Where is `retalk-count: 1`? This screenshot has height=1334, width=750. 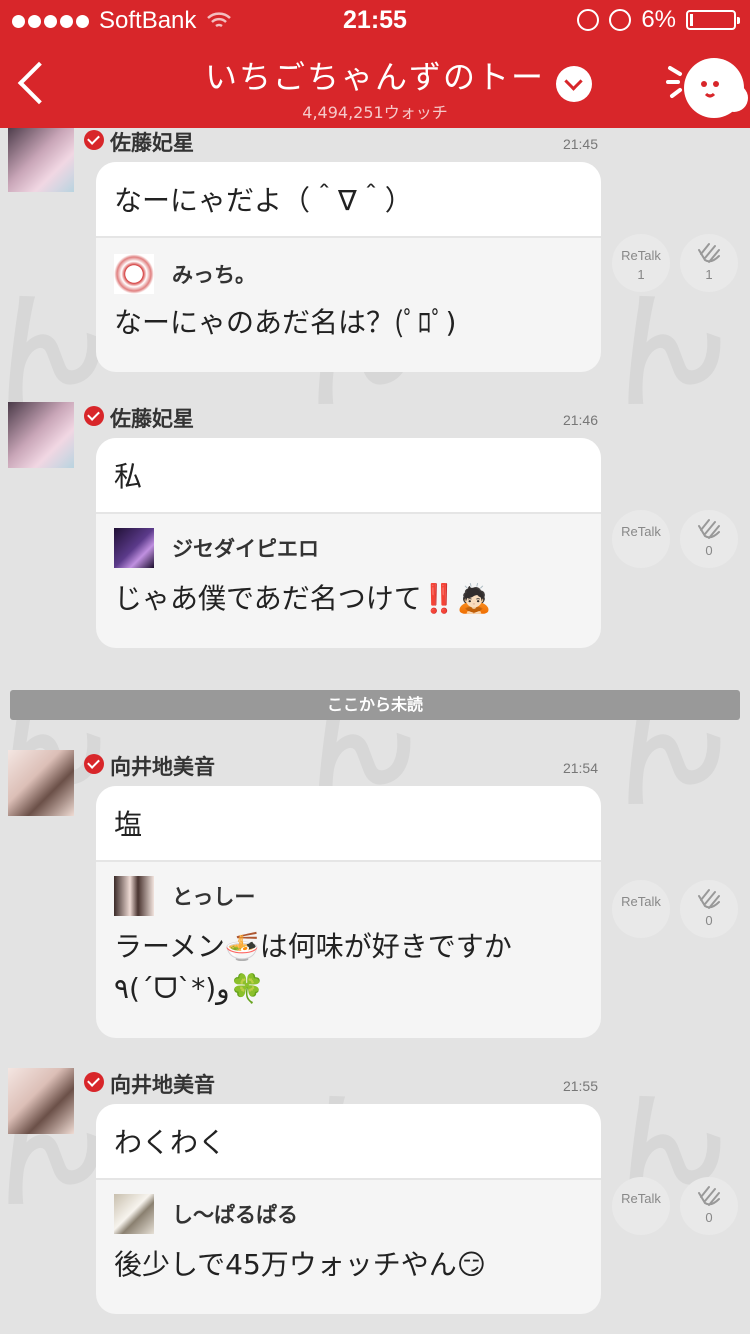 retalk-count: 1 is located at coordinates (641, 274).